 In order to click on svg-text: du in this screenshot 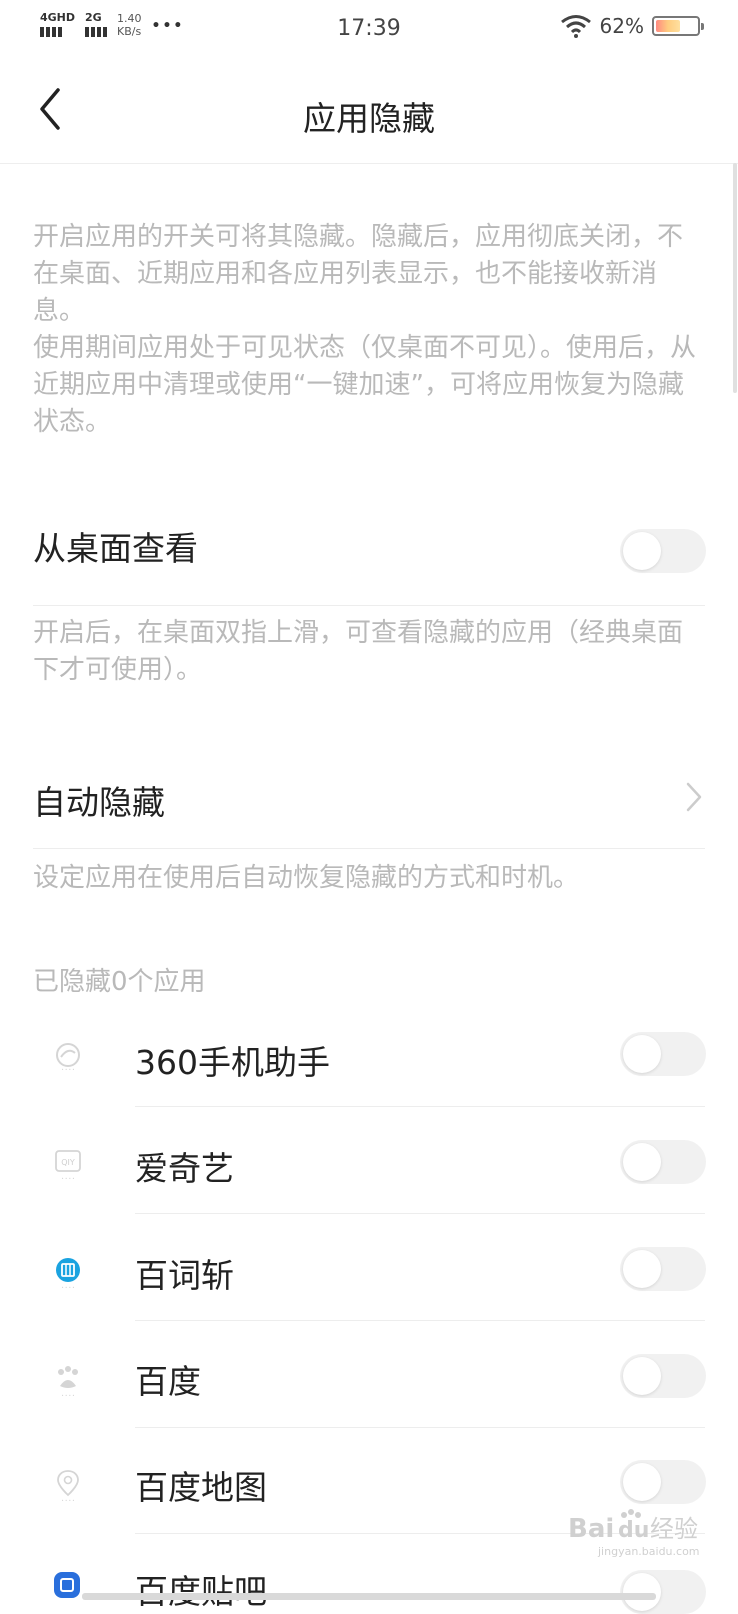, I will do `click(633, 1530)`.